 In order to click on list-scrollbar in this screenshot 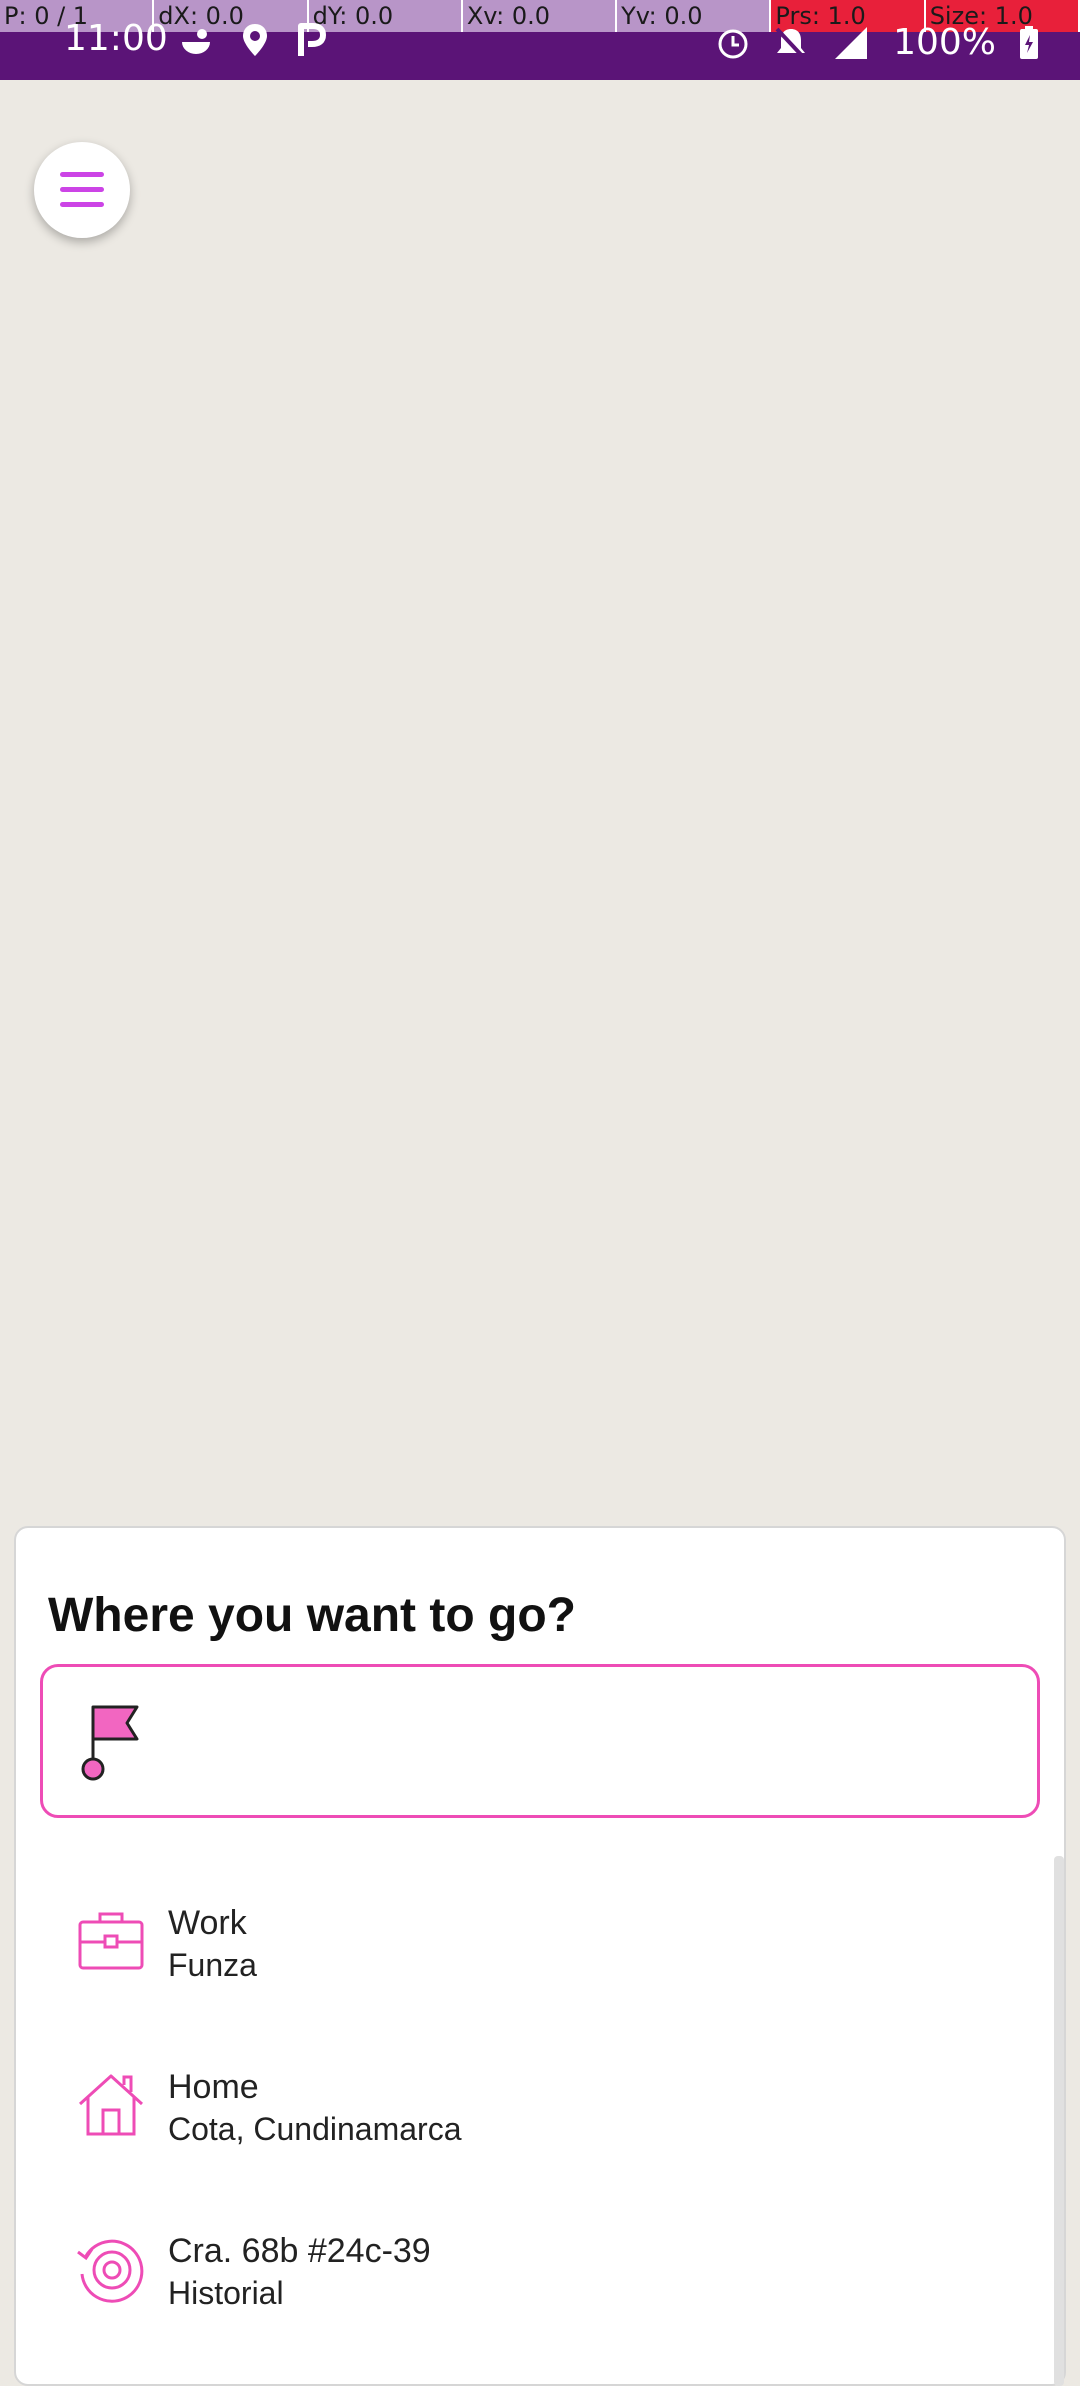, I will do `click(1059, 2121)`.